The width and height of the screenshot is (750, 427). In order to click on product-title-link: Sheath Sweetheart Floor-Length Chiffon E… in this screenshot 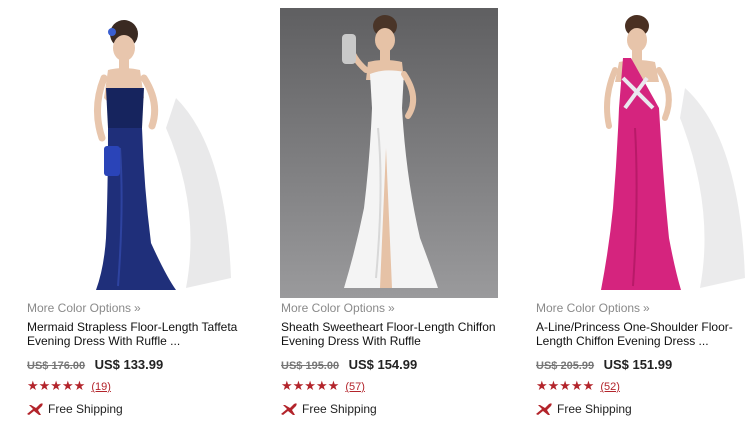, I will do `click(390, 334)`.